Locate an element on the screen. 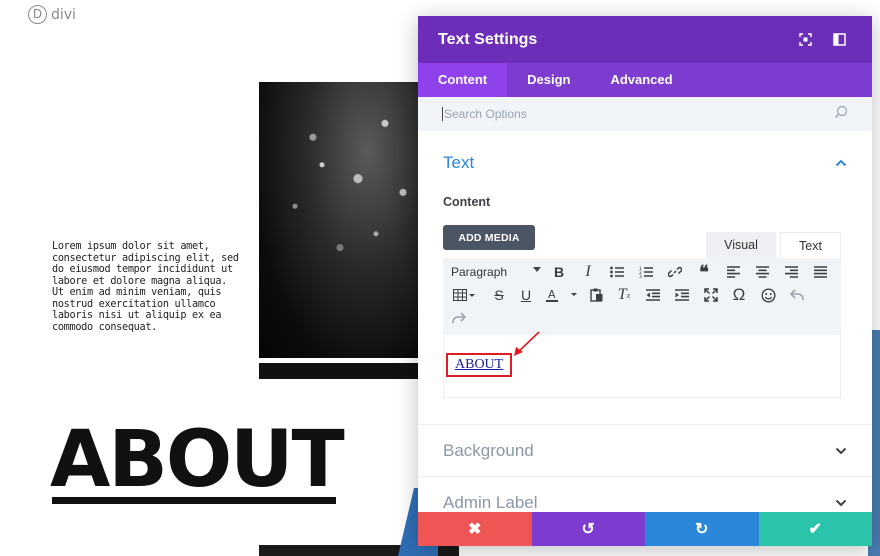  align-left-icon is located at coordinates (733, 272).